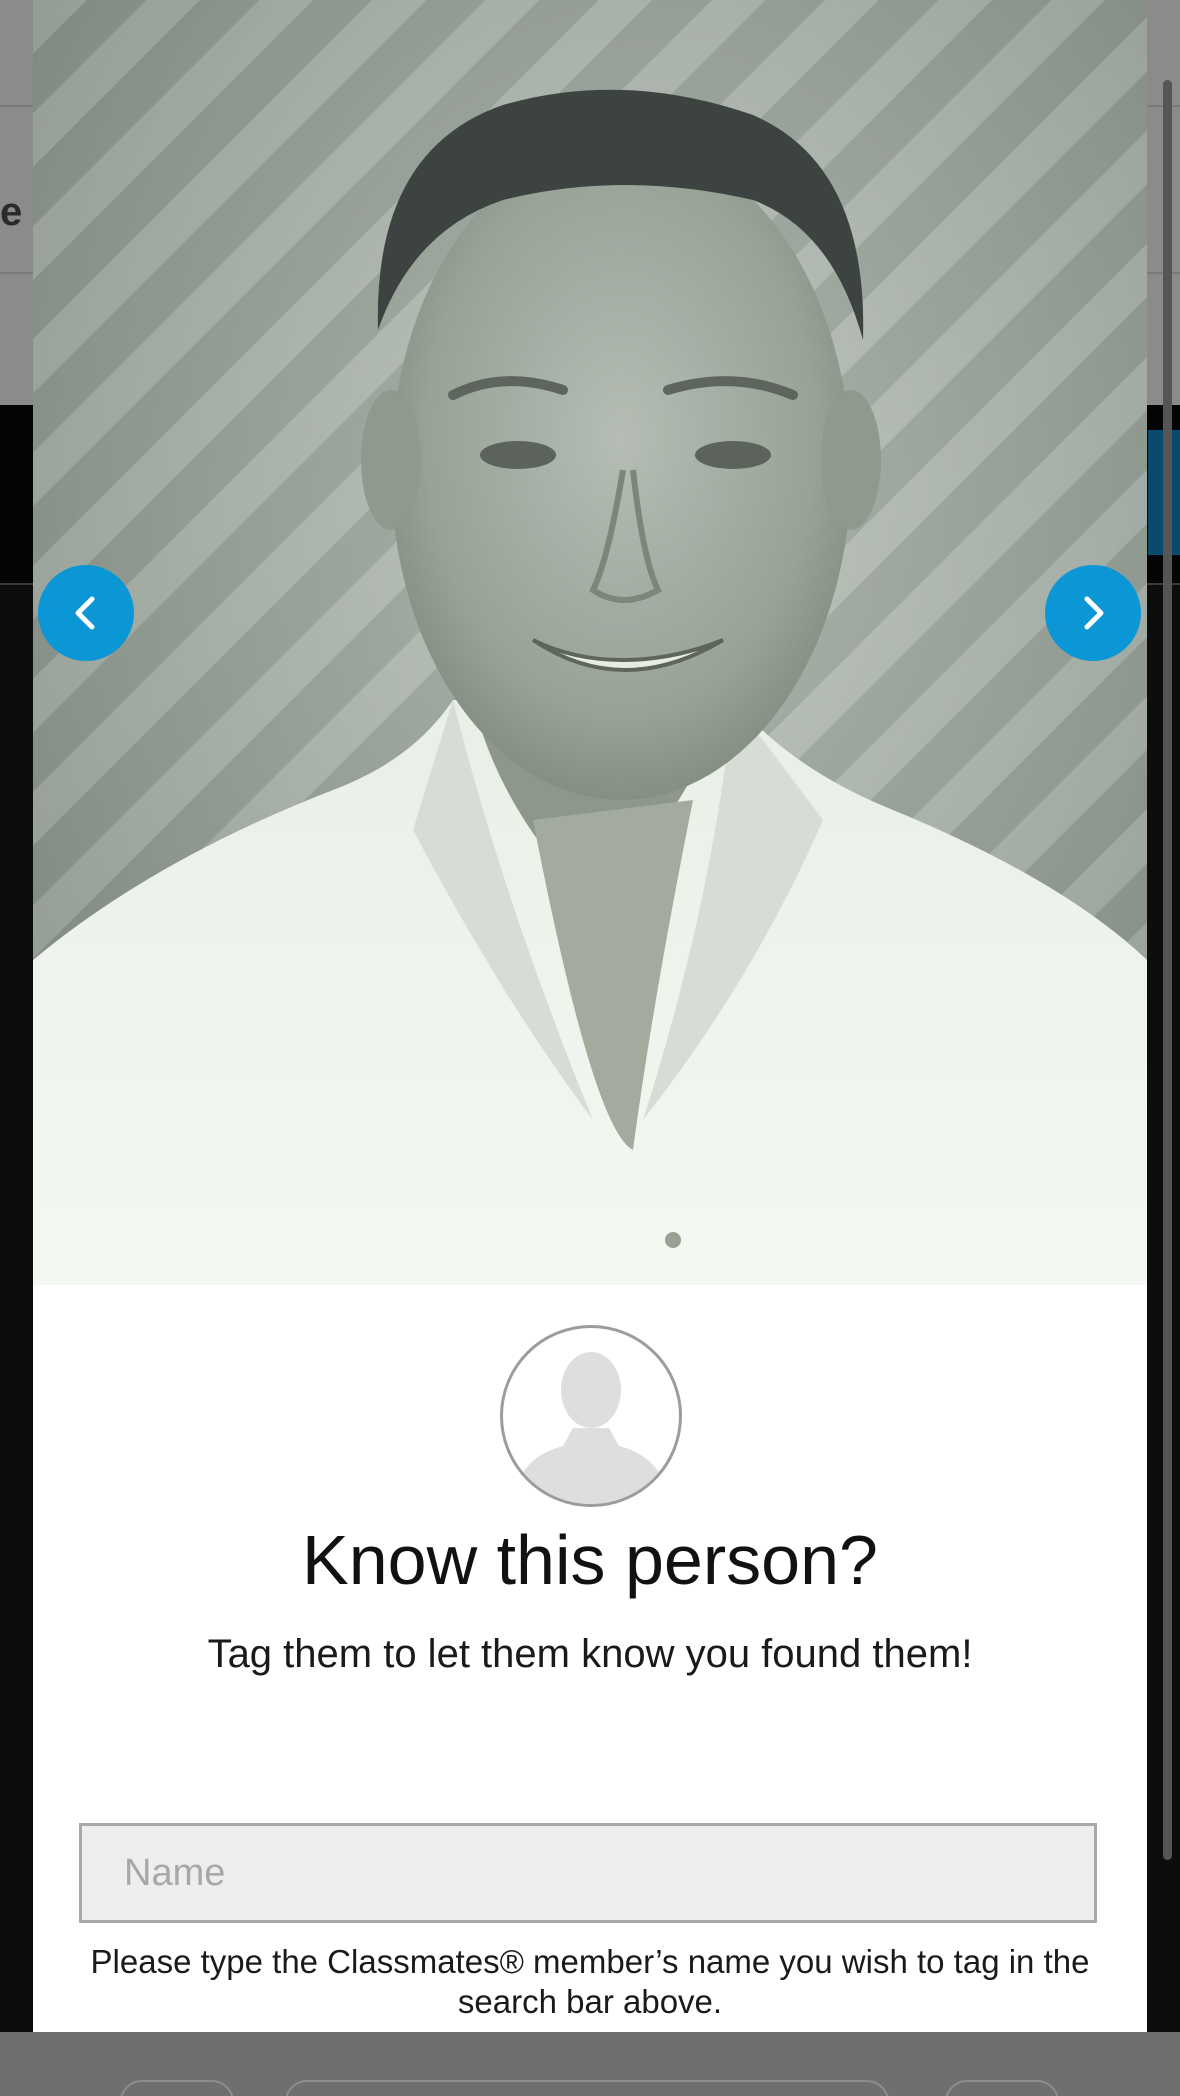 The height and width of the screenshot is (2096, 1180). What do you see at coordinates (11, 212) in the screenshot?
I see `background-heading-fragment: e` at bounding box center [11, 212].